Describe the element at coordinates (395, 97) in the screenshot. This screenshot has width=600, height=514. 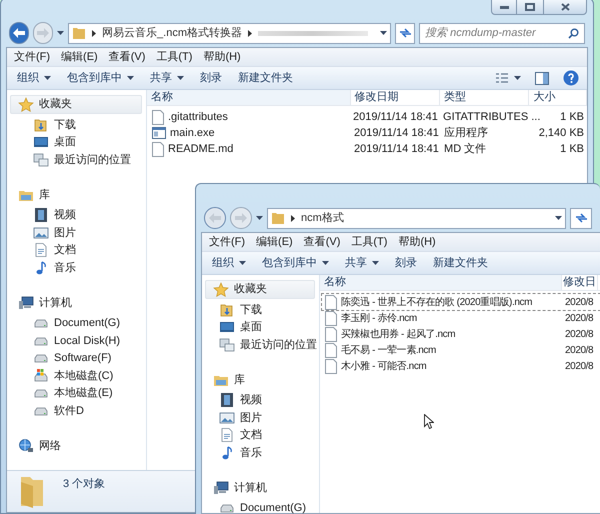
I see `column-header: 修改日期` at that location.